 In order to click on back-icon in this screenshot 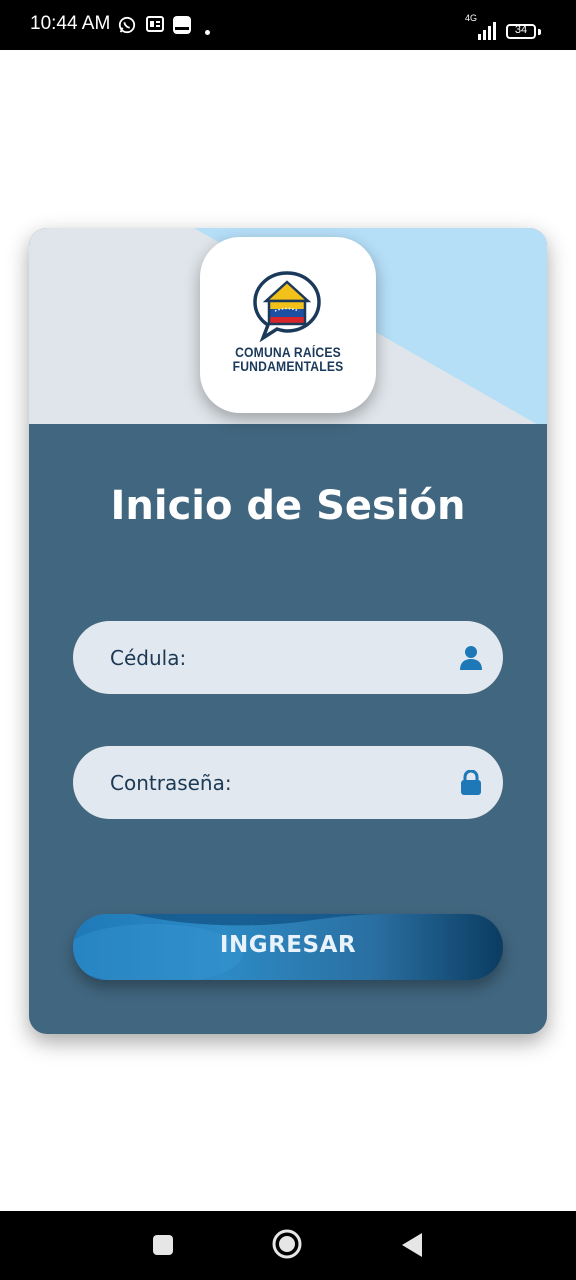, I will do `click(412, 1245)`.